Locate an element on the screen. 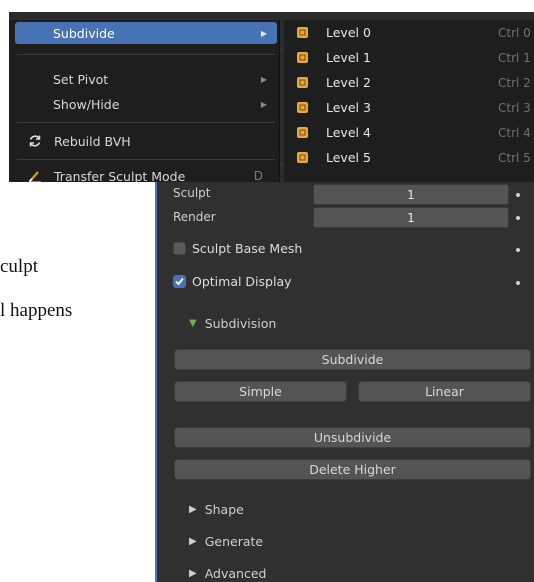 This screenshot has height=582, width=534. checkbox-unchecked-icon is located at coordinates (179, 248).